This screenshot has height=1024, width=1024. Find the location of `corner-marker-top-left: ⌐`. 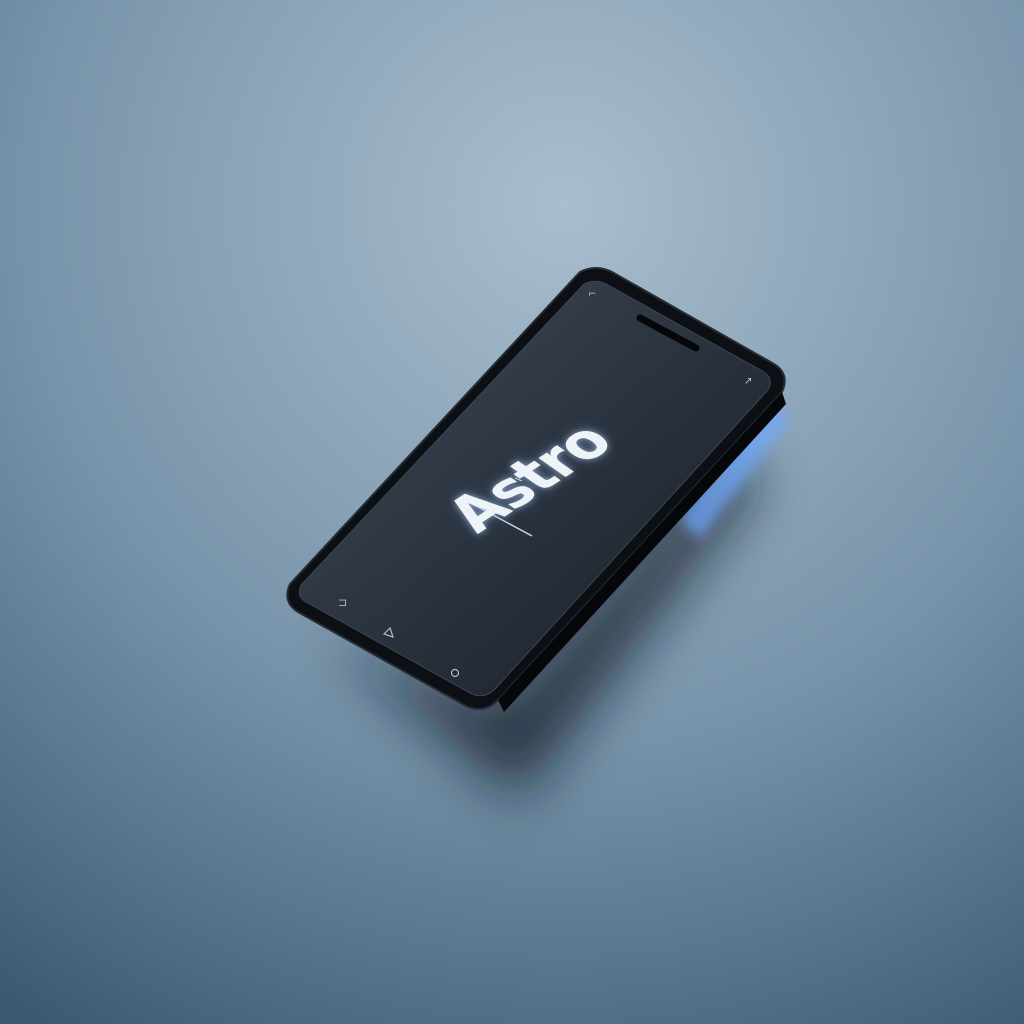

corner-marker-top-left: ⌐ is located at coordinates (592, 294).